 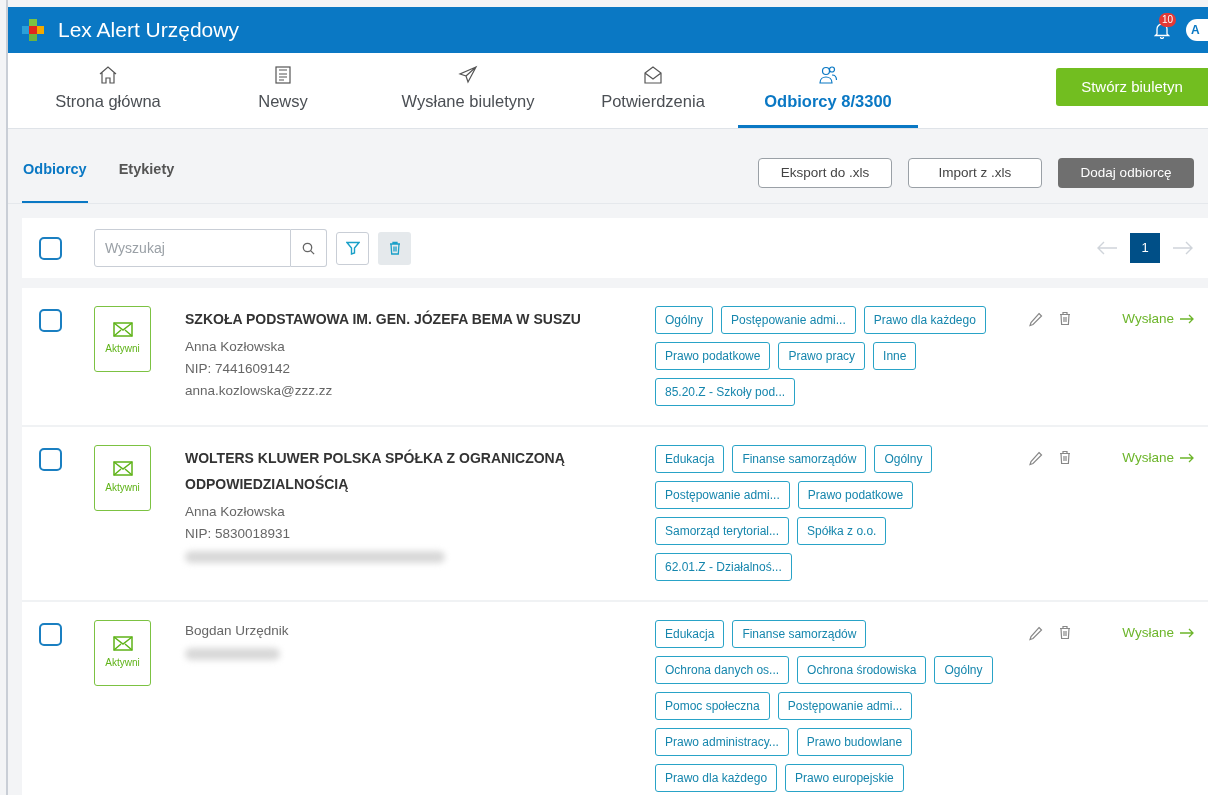 I want to click on nav-tab: Newsy, so click(x=283, y=90).